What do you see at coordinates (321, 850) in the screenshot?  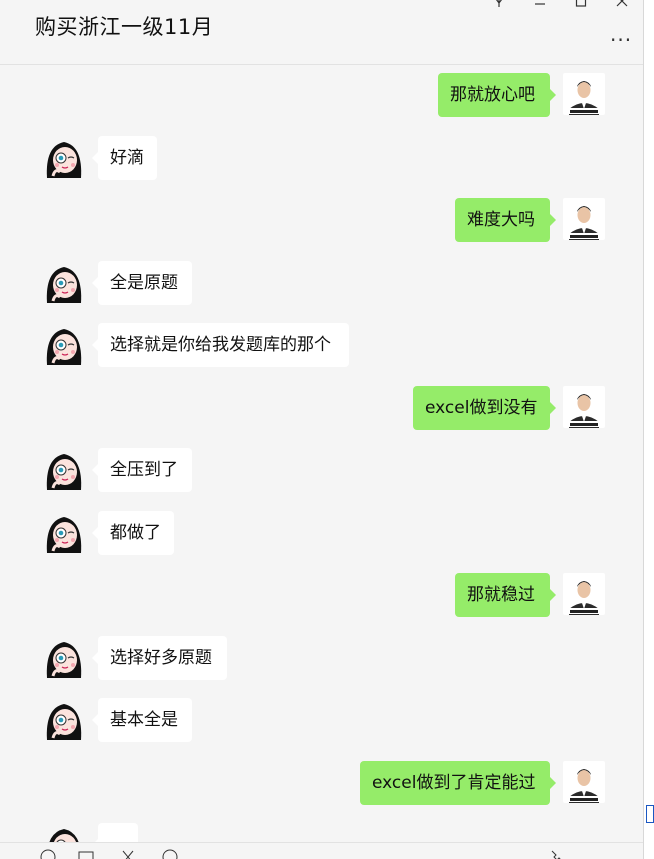 I see `input-toolbar` at bounding box center [321, 850].